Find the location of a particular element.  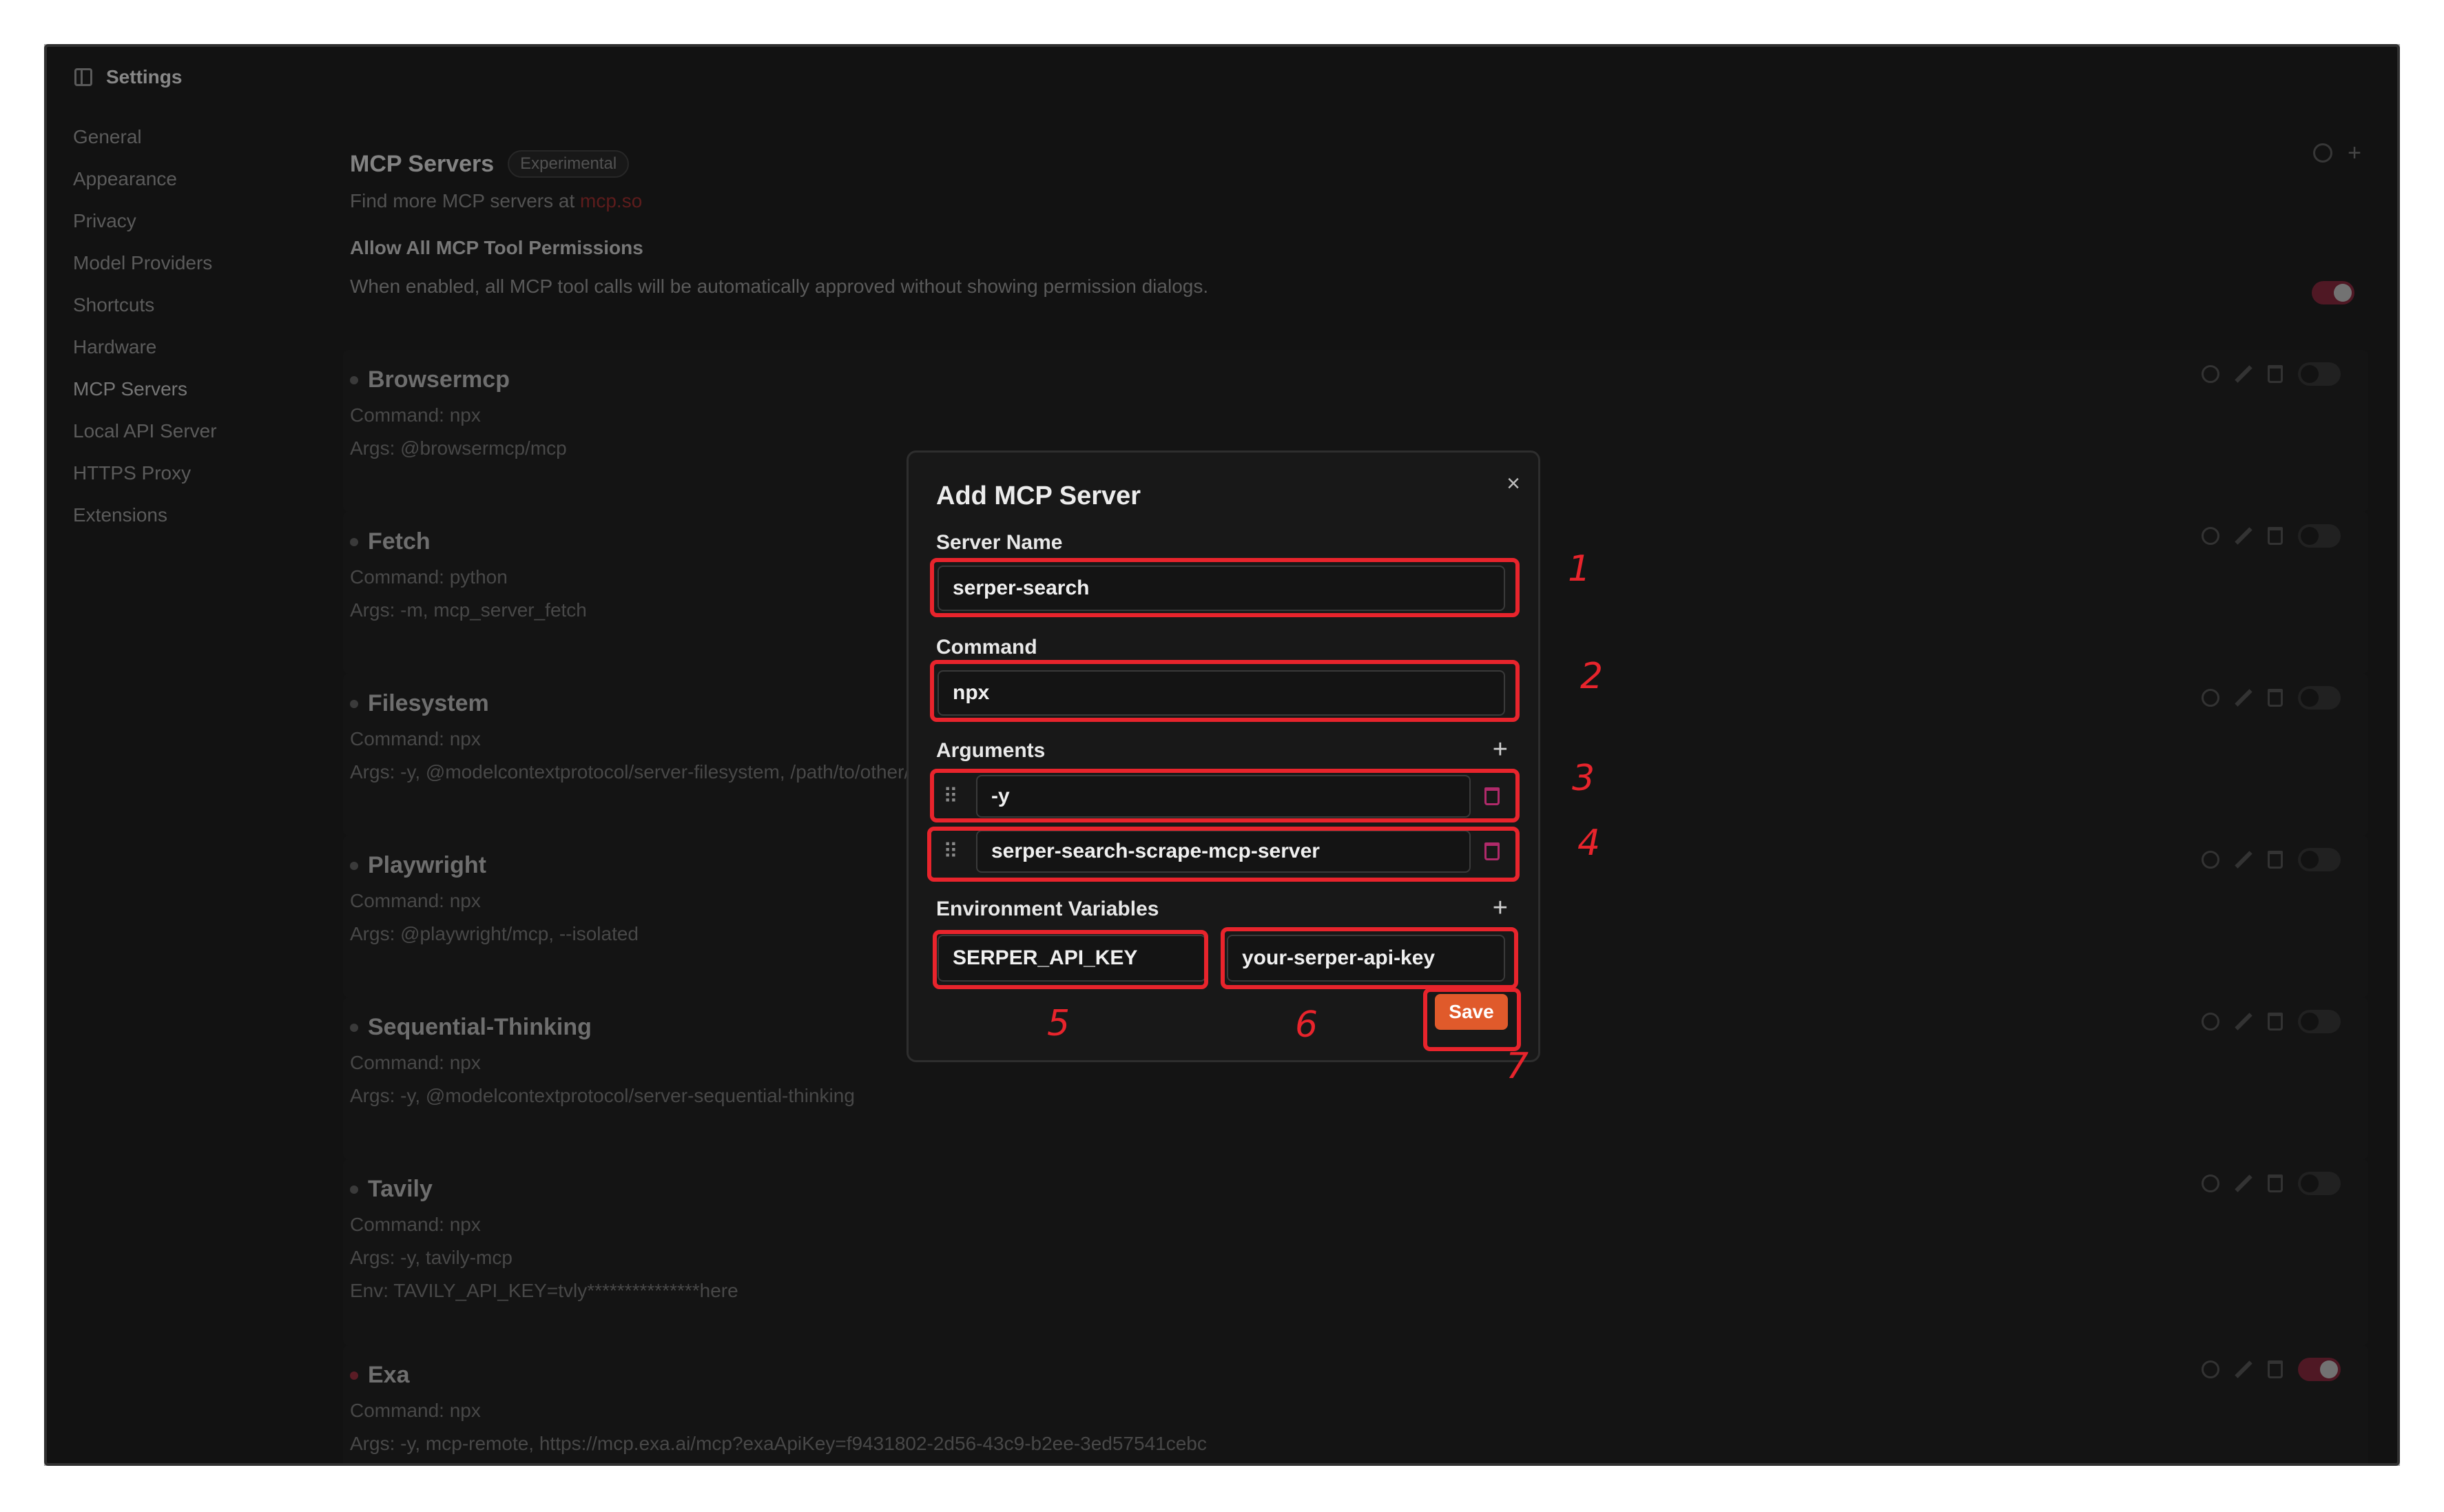

annotation-number-7: 7 is located at coordinates (1518, 1063).